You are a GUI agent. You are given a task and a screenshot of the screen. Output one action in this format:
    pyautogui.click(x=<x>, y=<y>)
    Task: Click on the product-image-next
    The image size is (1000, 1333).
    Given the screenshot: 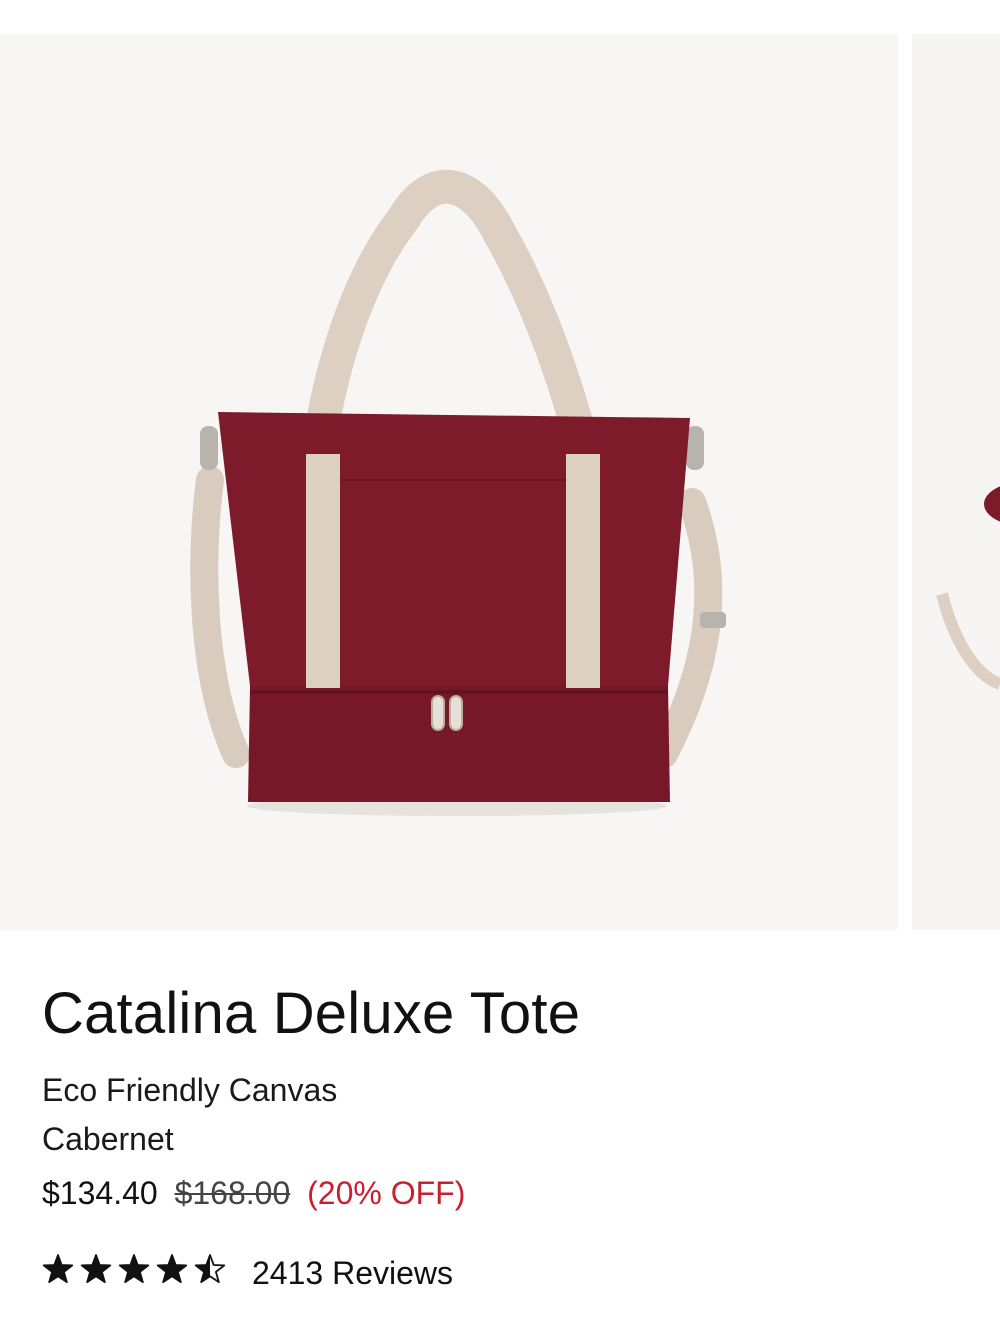 What is the action you would take?
    pyautogui.click(x=956, y=482)
    